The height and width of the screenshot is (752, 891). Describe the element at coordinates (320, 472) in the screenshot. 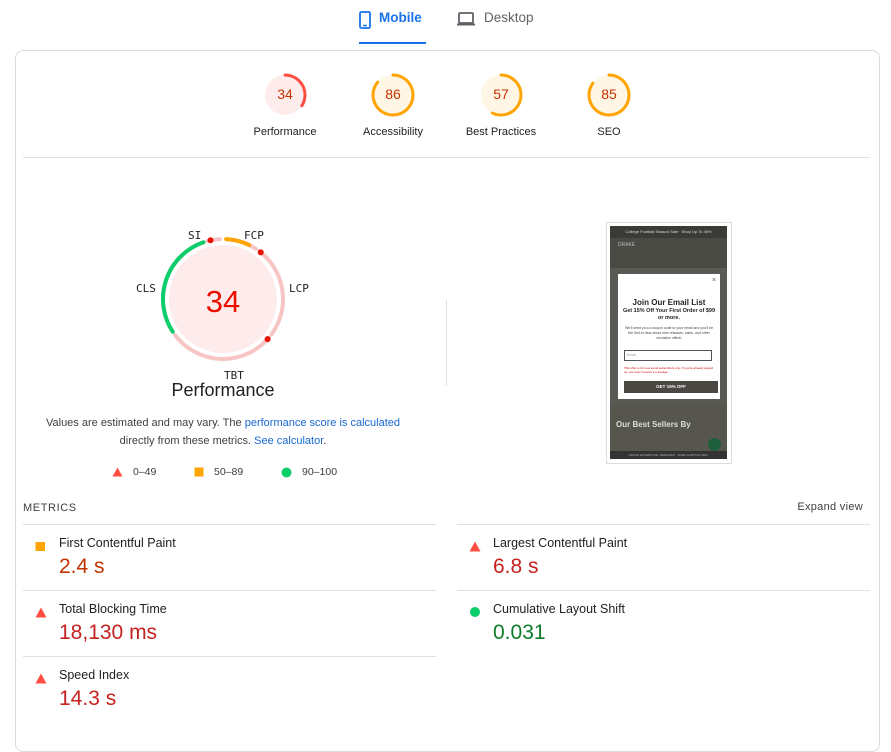

I see `legend-pass-label: 90–100` at that location.